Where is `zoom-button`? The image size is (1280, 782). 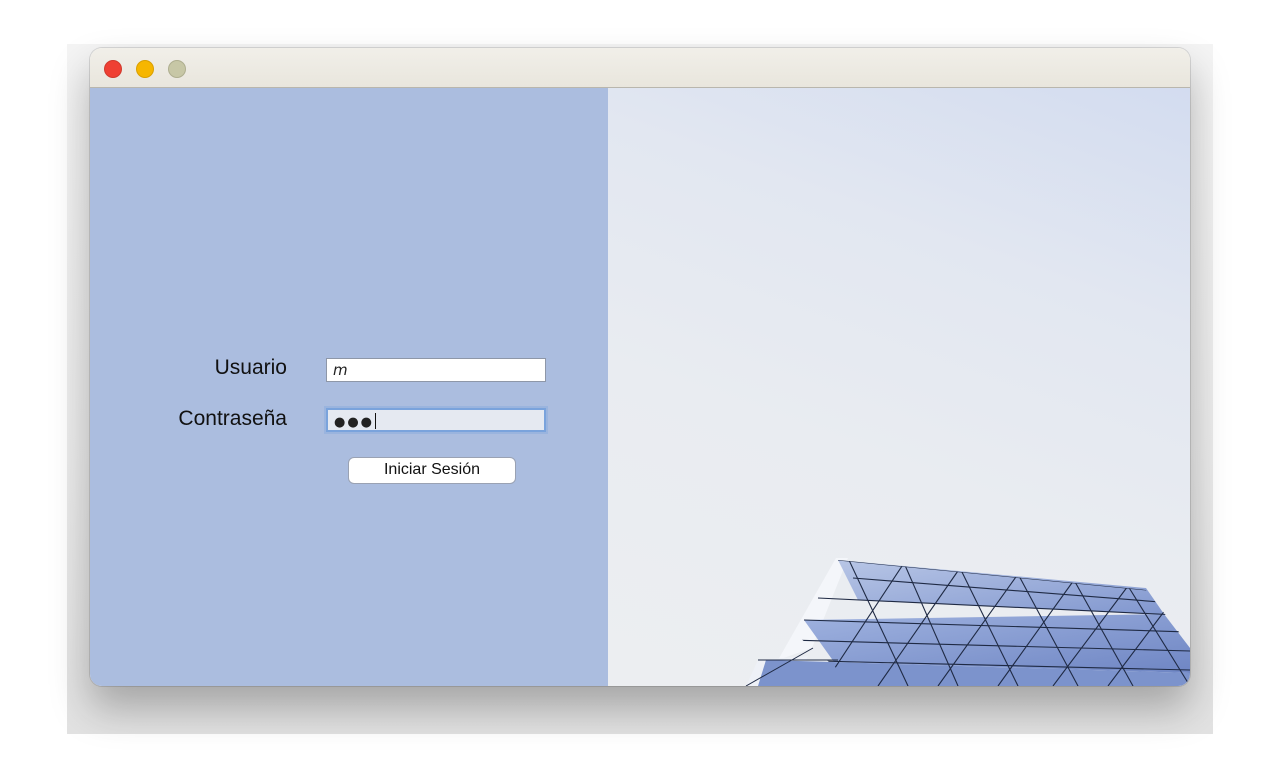 zoom-button is located at coordinates (177, 69).